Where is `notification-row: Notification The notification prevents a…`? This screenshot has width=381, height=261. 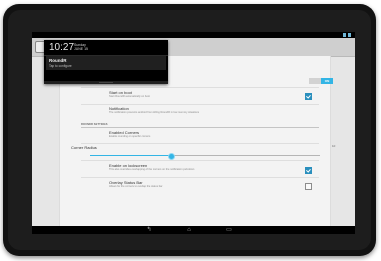
notification-row: Notification The notification prevents a… is located at coordinates (200, 112).